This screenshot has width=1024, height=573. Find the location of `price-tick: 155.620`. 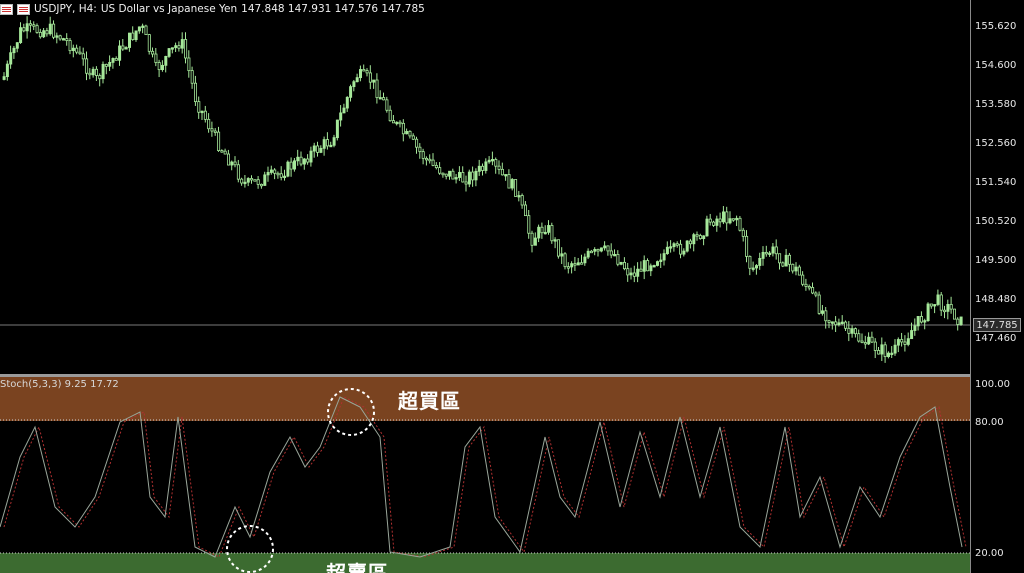

price-tick: 155.620 is located at coordinates (996, 26).